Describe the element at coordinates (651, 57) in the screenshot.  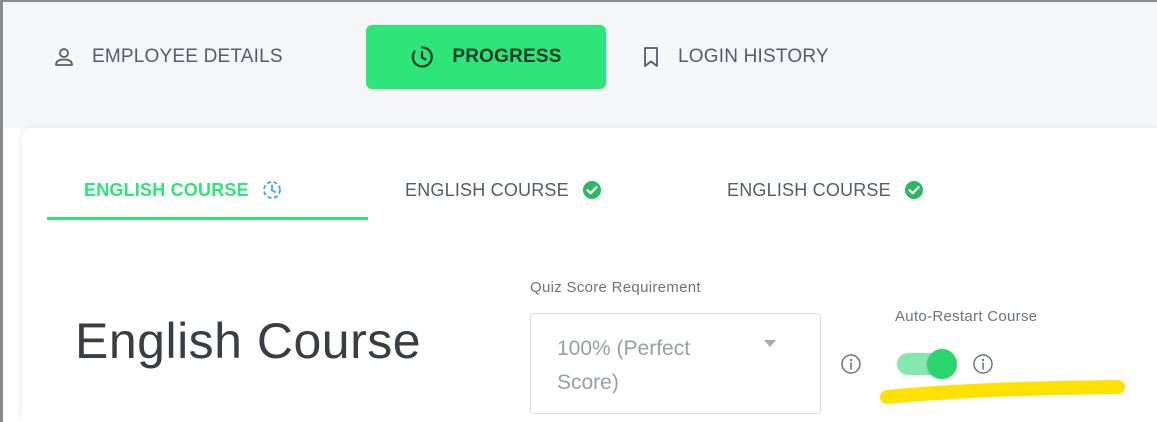
I see `bookmark-icon` at that location.